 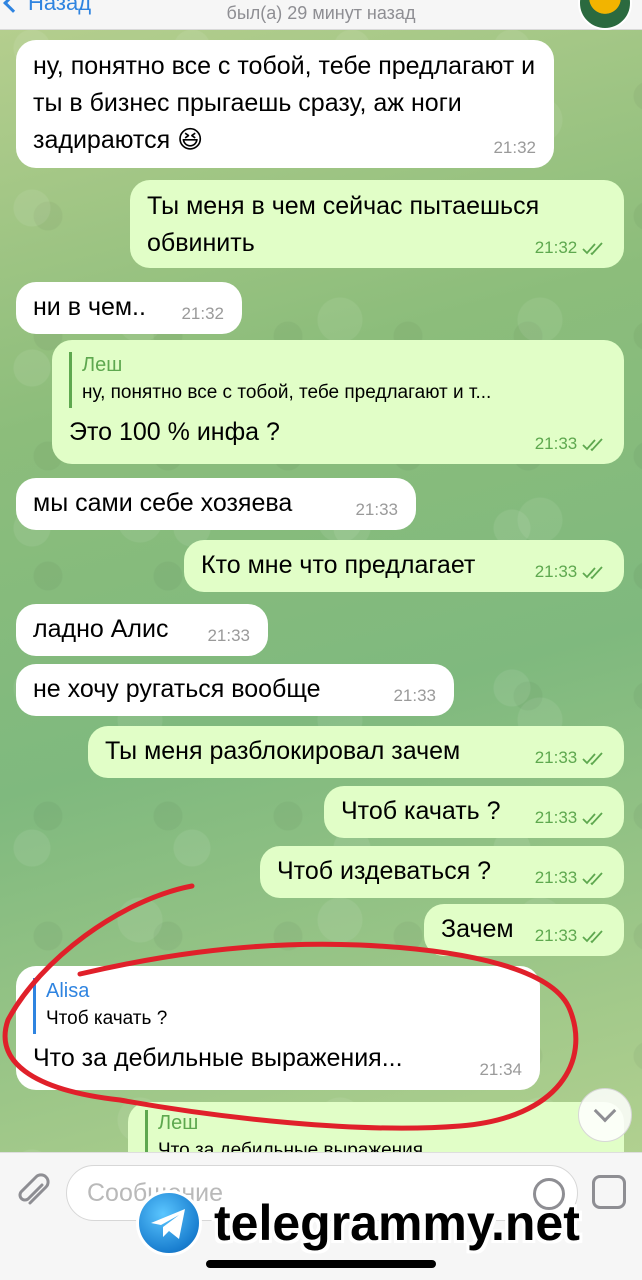 I want to click on message-bubble-incoming: ладно Алис 21:33, so click(x=142, y=630).